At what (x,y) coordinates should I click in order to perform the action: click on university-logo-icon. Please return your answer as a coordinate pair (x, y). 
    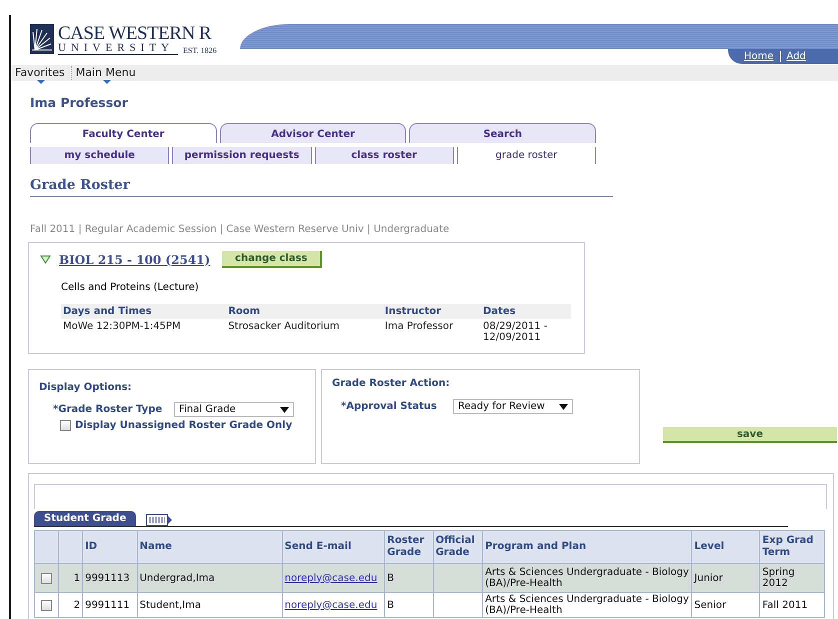
    Looking at the image, I should click on (42, 39).